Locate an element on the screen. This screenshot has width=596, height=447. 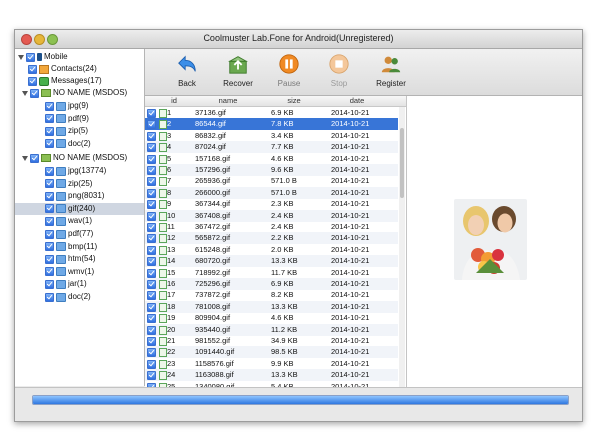
table-row: 4 87024.gif 7.7 KB 2014-10-21 is located at coordinates (271, 147).